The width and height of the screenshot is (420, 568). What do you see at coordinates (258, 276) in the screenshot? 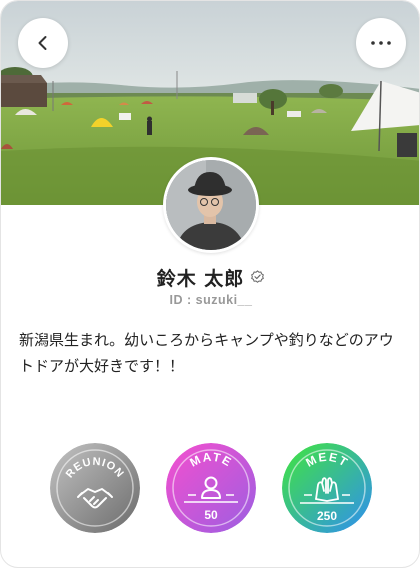
I see `verified-badge-icon` at bounding box center [258, 276].